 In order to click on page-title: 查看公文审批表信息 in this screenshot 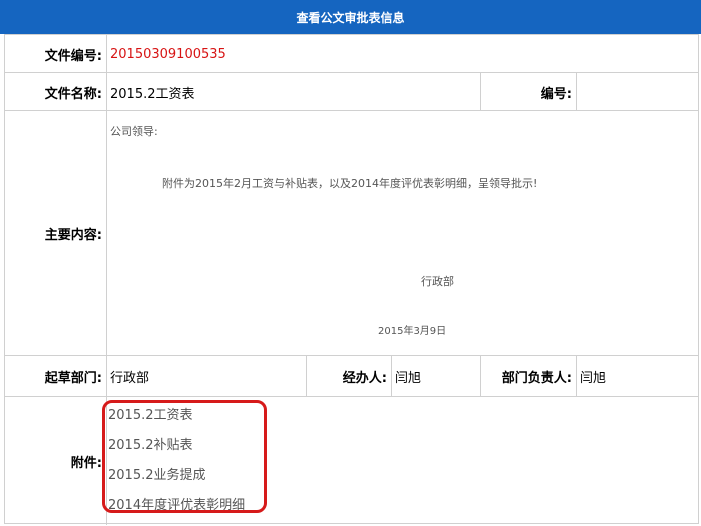, I will do `click(350, 17)`.